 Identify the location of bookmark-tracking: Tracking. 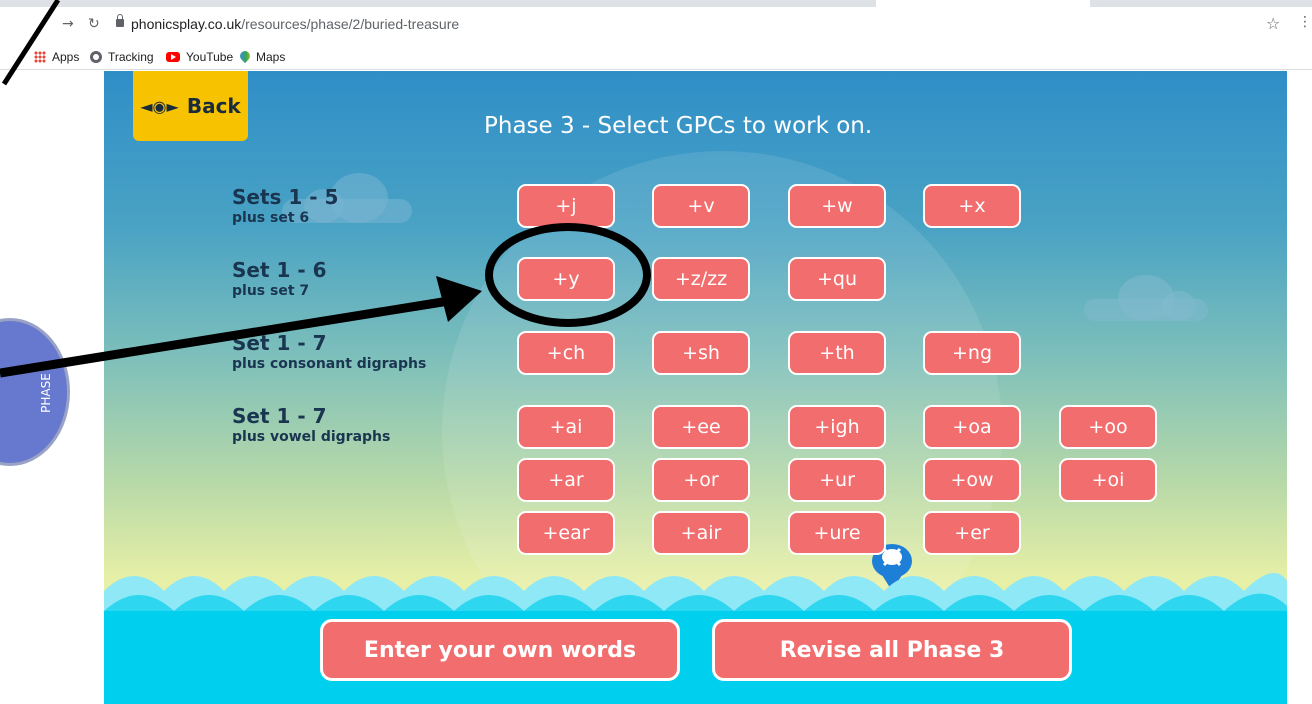
(122, 57).